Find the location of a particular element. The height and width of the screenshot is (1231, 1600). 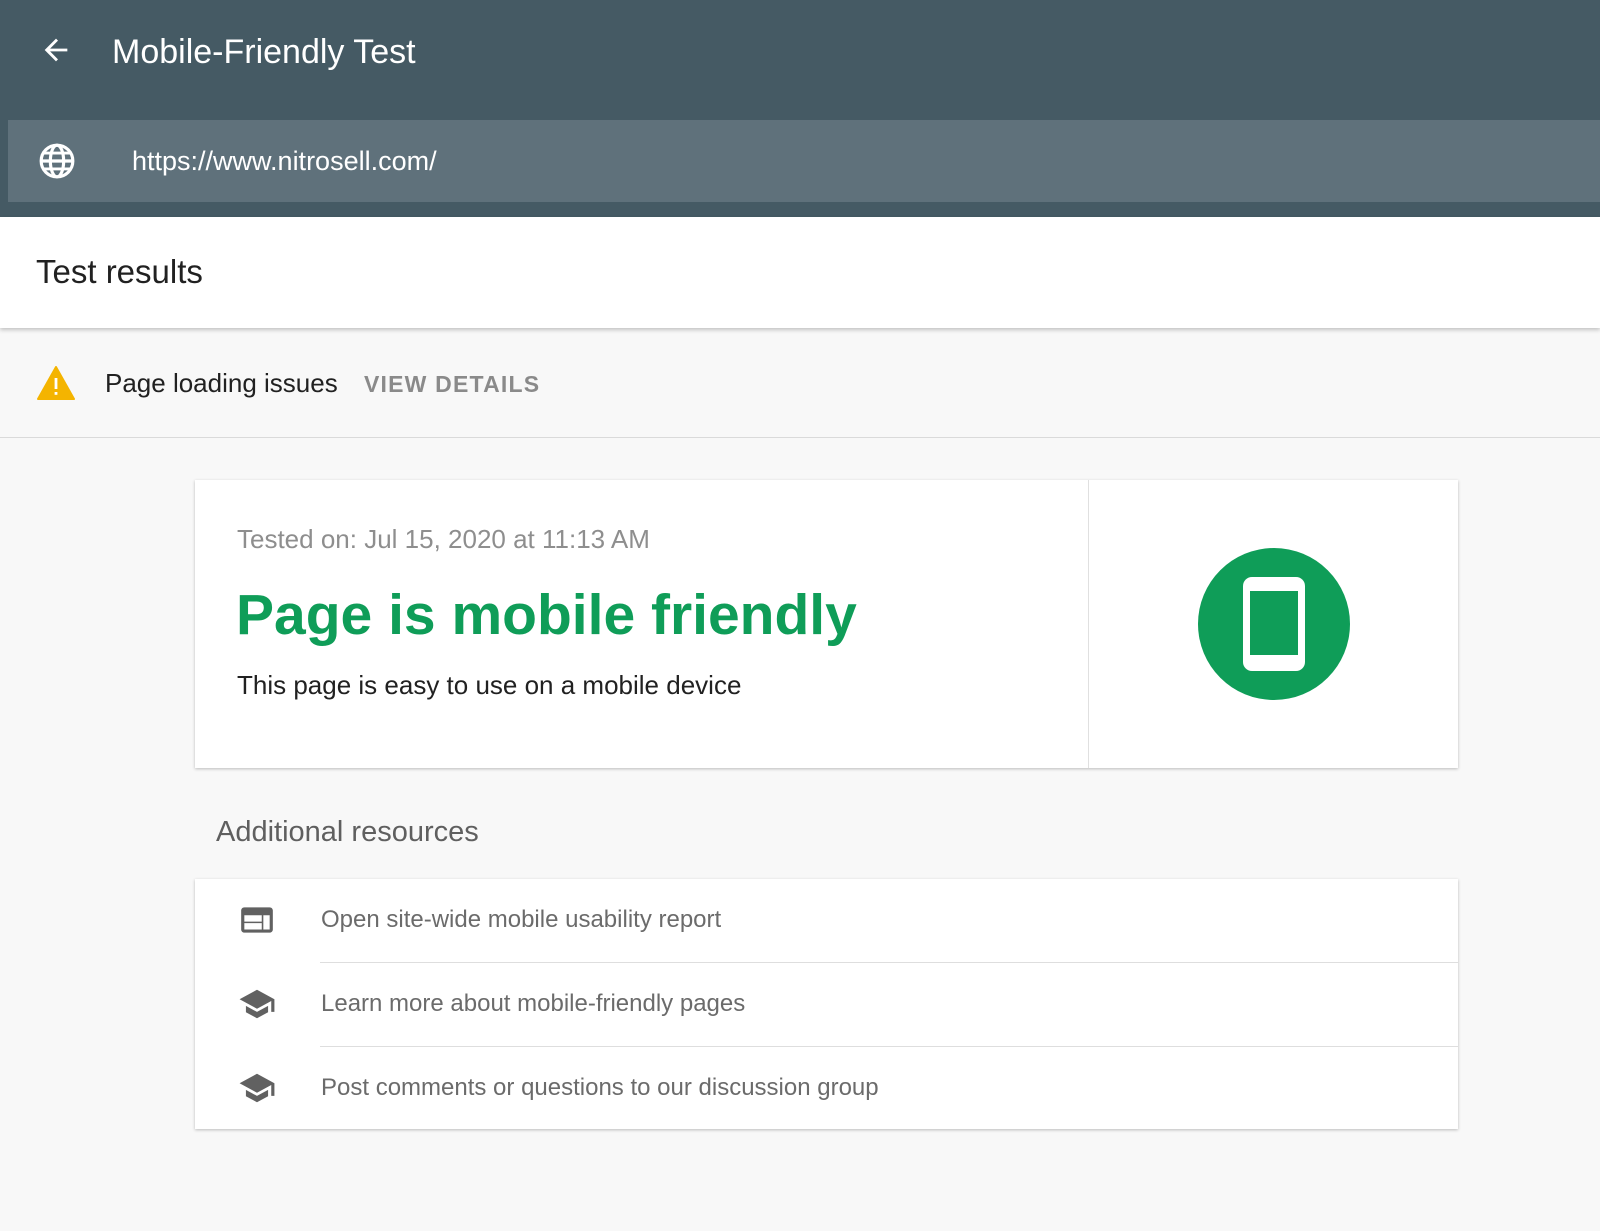

resource-item-learn-more: Learn more about mobile-friendly pages is located at coordinates (826, 1004).